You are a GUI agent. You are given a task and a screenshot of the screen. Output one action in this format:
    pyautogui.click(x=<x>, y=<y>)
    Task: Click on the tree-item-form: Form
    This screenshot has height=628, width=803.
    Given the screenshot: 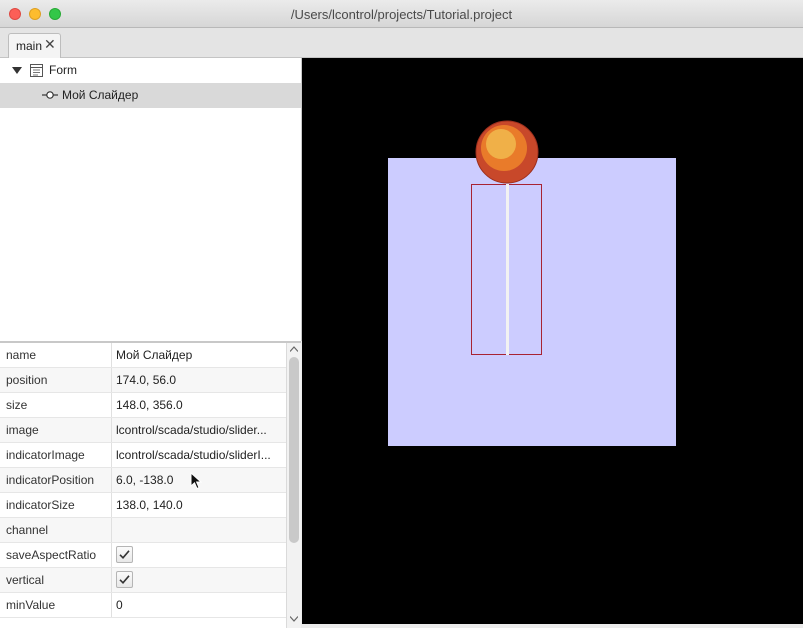 What is the action you would take?
    pyautogui.click(x=150, y=70)
    